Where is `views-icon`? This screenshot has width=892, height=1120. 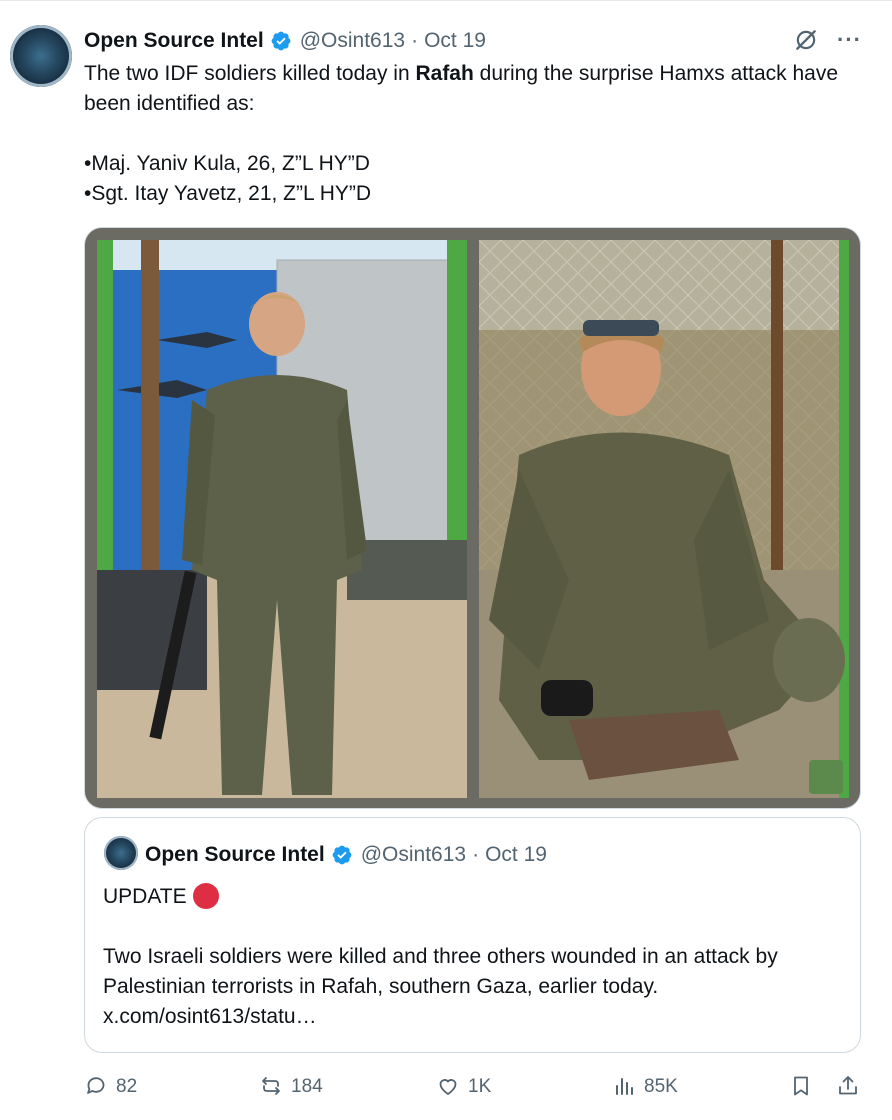 views-icon is located at coordinates (624, 1086).